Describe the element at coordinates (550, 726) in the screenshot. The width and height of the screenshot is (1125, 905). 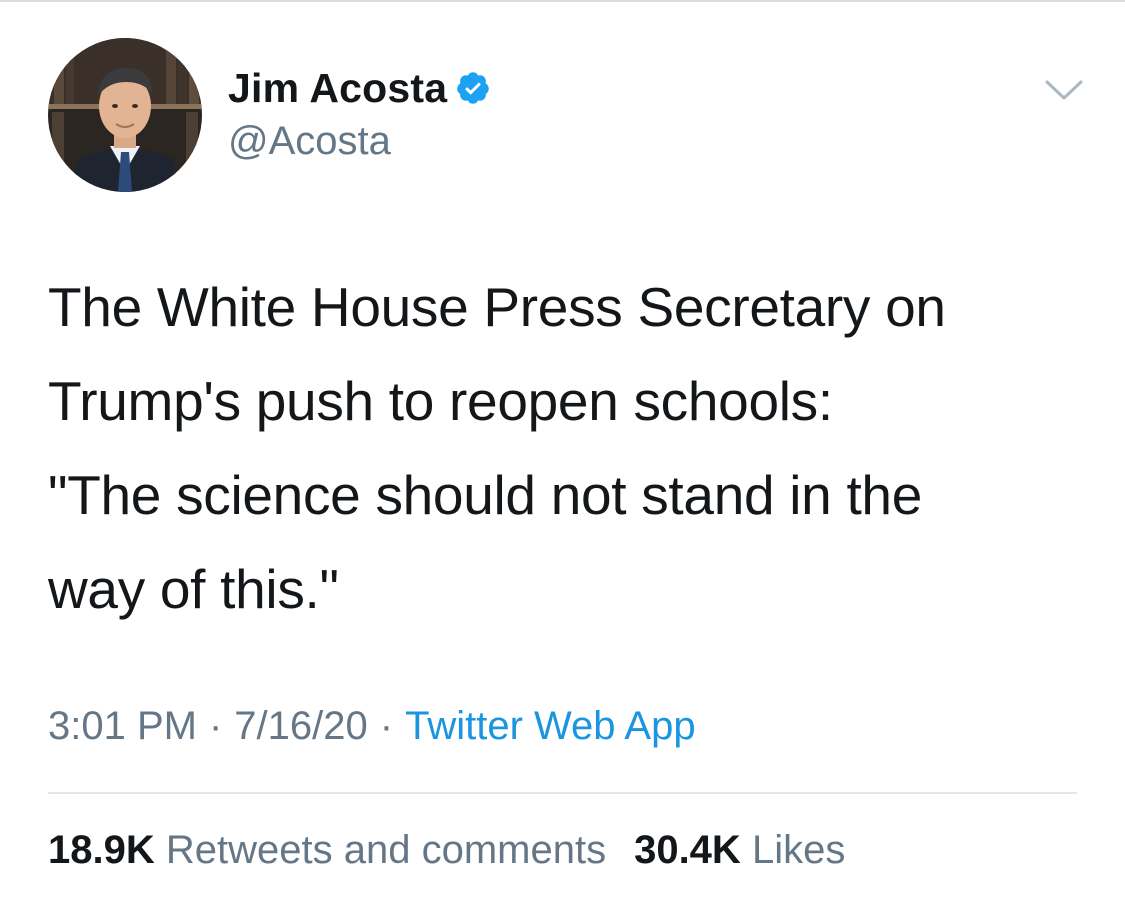
I see `tweet-source-link: Twitter Web App` at that location.